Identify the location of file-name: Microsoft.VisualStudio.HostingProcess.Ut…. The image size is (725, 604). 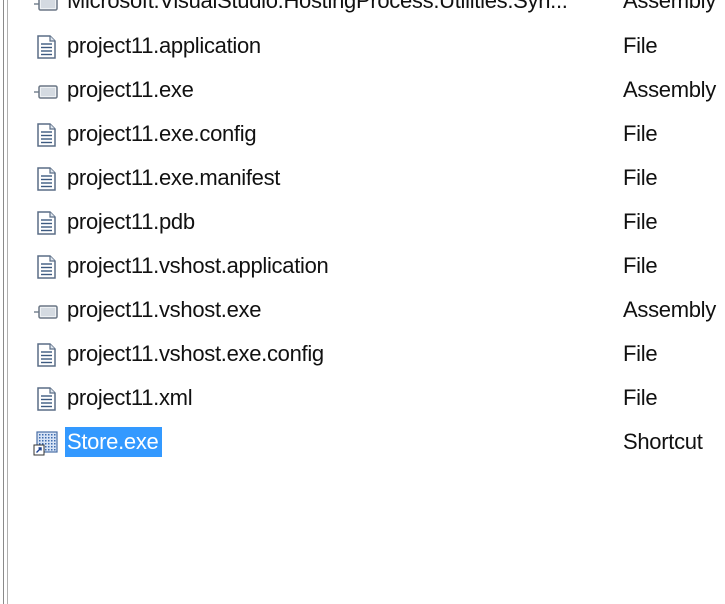
(317, 6).